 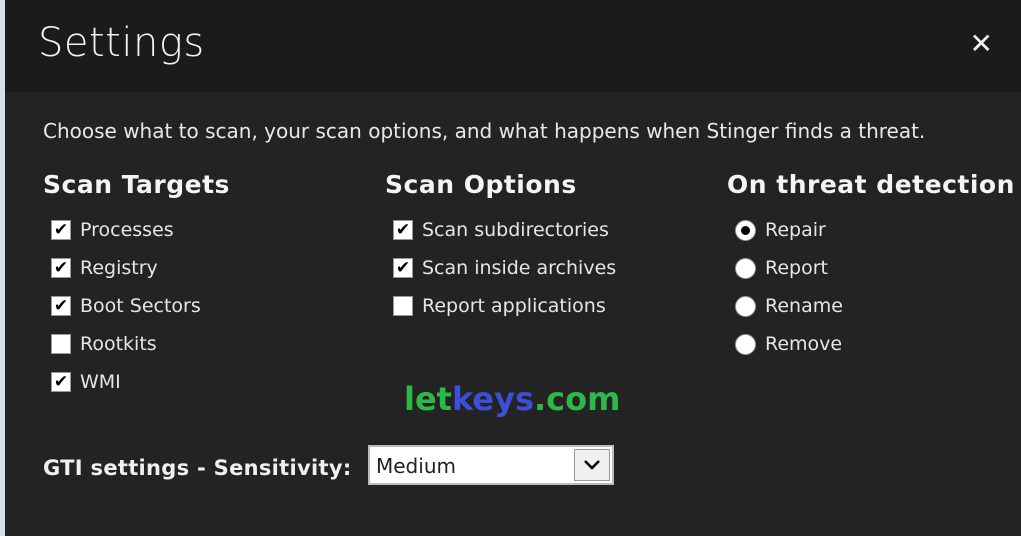 I want to click on close-icon: ✕, so click(x=981, y=44).